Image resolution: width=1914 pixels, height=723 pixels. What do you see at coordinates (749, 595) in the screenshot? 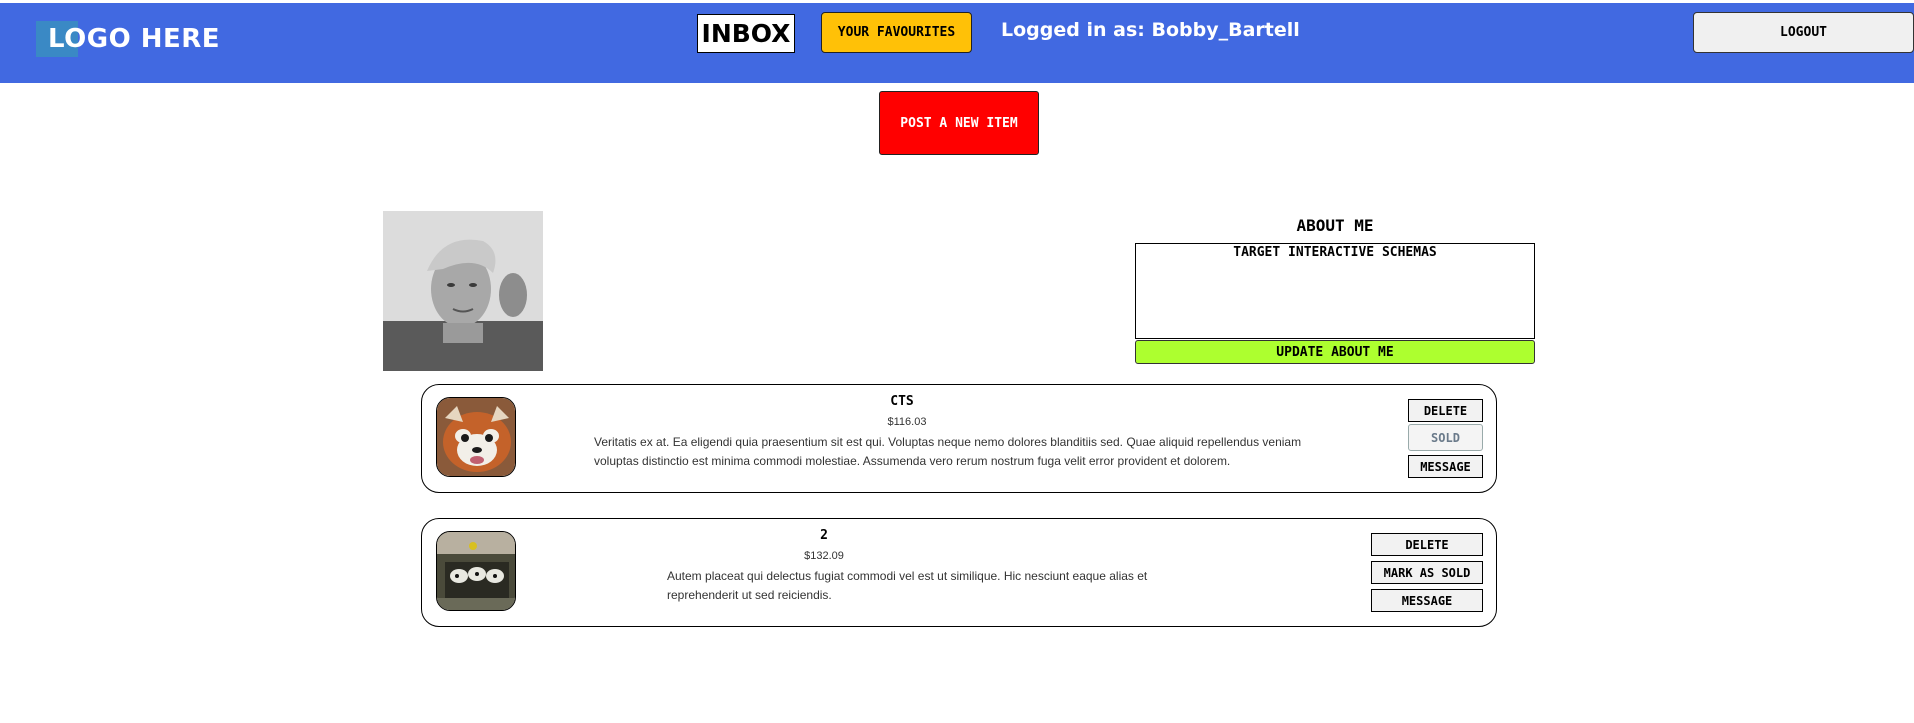
I see `item-description-line: reprehenderit ut sed reiciendis.` at bounding box center [749, 595].